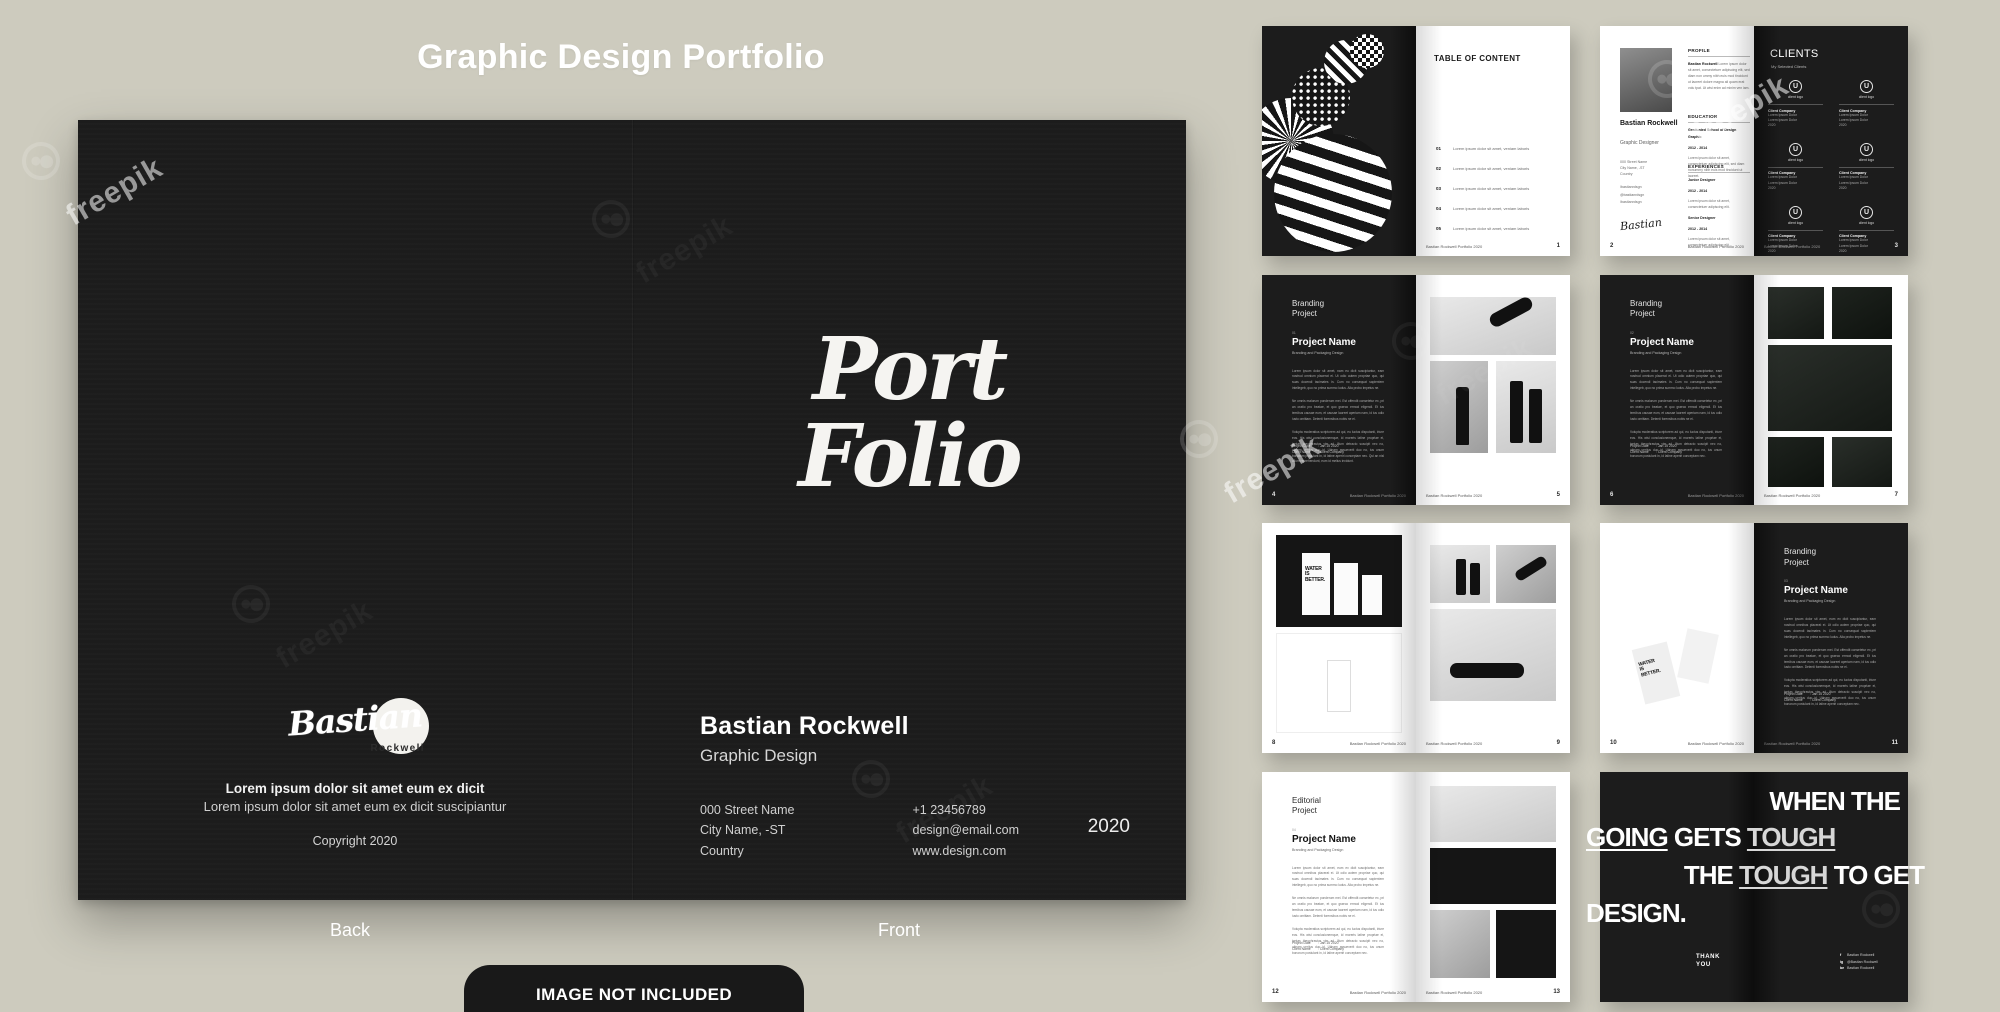 The height and width of the screenshot is (1012, 2000). Describe the element at coordinates (949, 810) in the screenshot. I see `contact-phone: +1 23456789` at that location.